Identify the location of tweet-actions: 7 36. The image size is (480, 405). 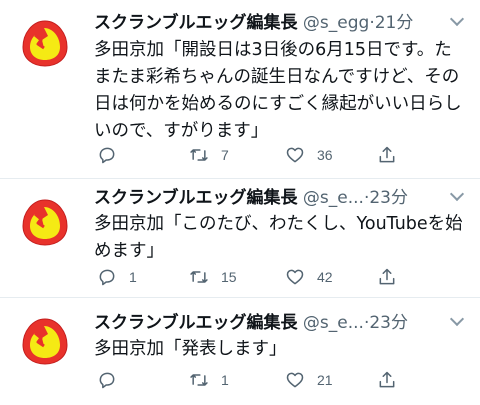
(247, 155).